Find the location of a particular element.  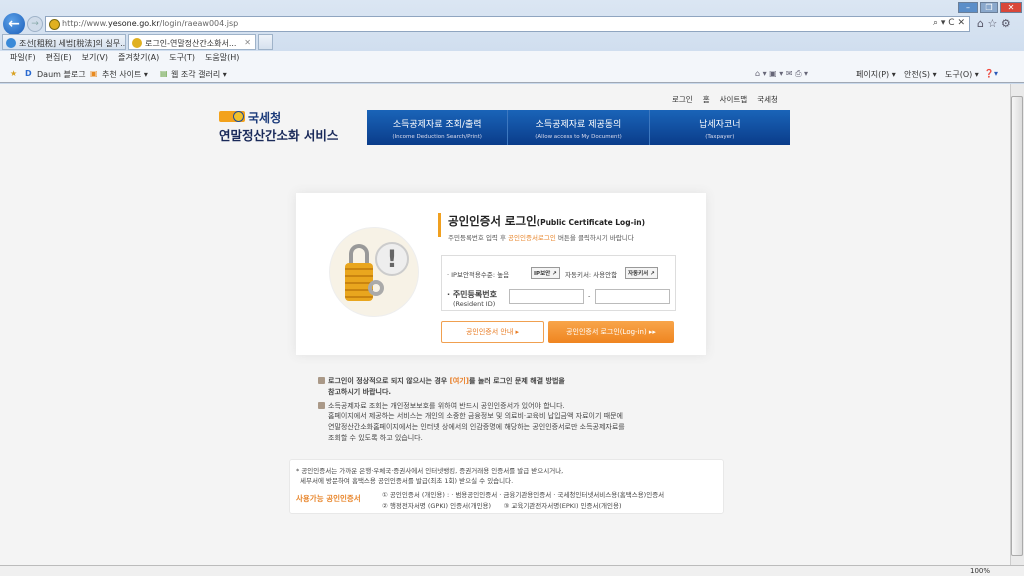

usable-certificates-label: 사용가능 공인인증서 is located at coordinates (328, 498).